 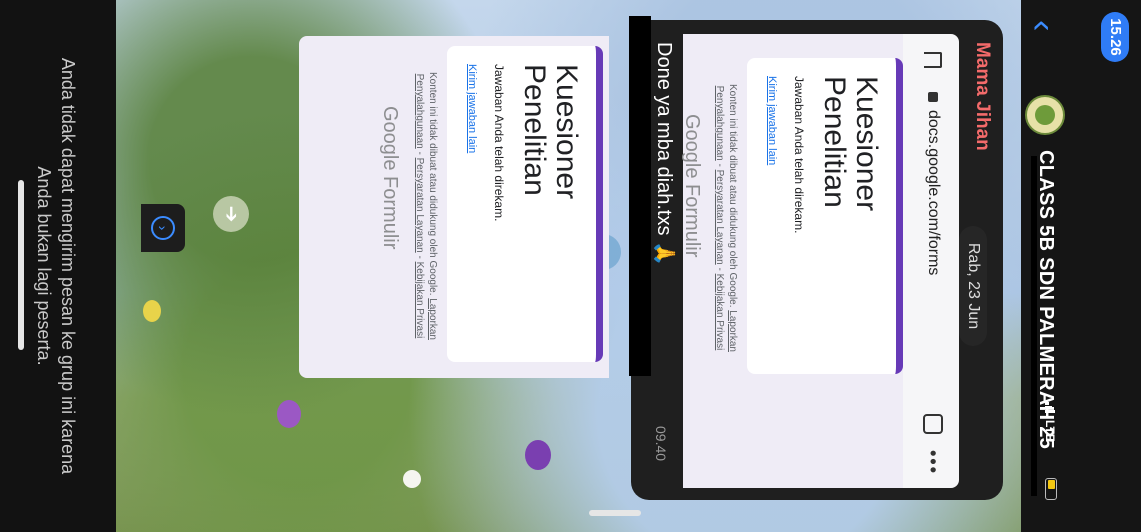 I want to click on scroll-down-button: ›, so click(x=163, y=228).